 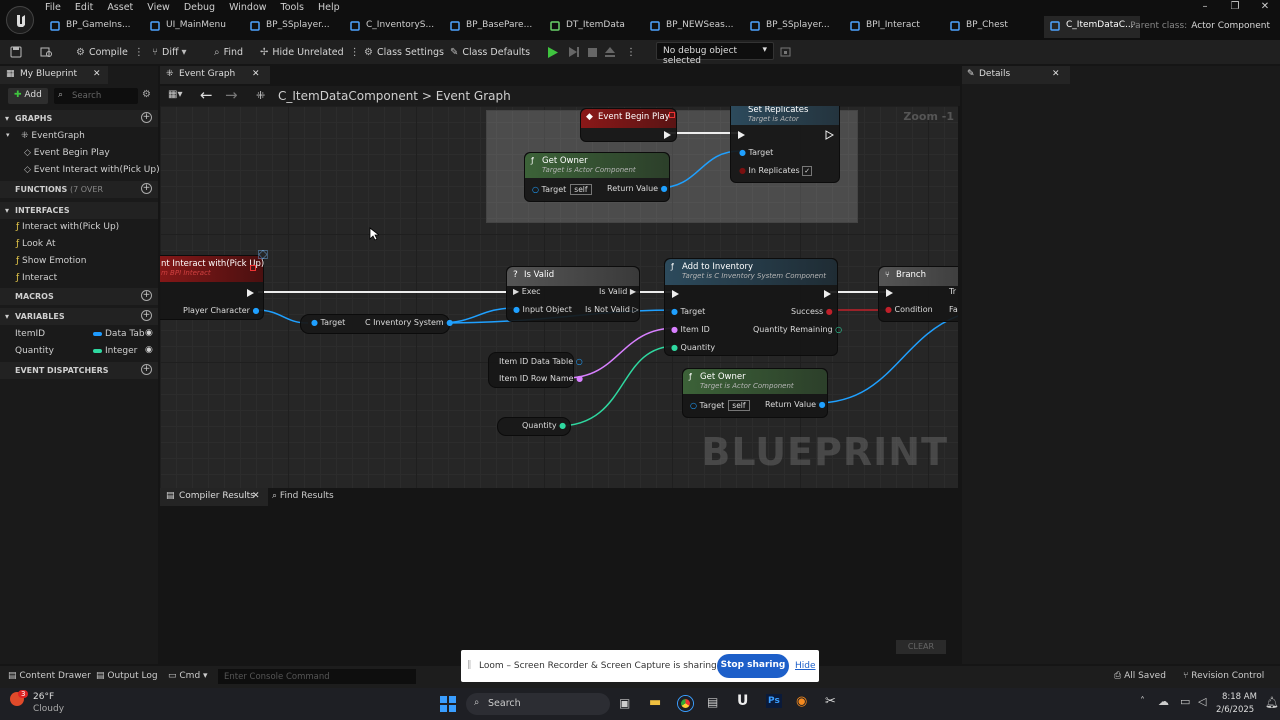 What do you see at coordinates (79, 244) in the screenshot?
I see `interface-item: ƒ Look At` at bounding box center [79, 244].